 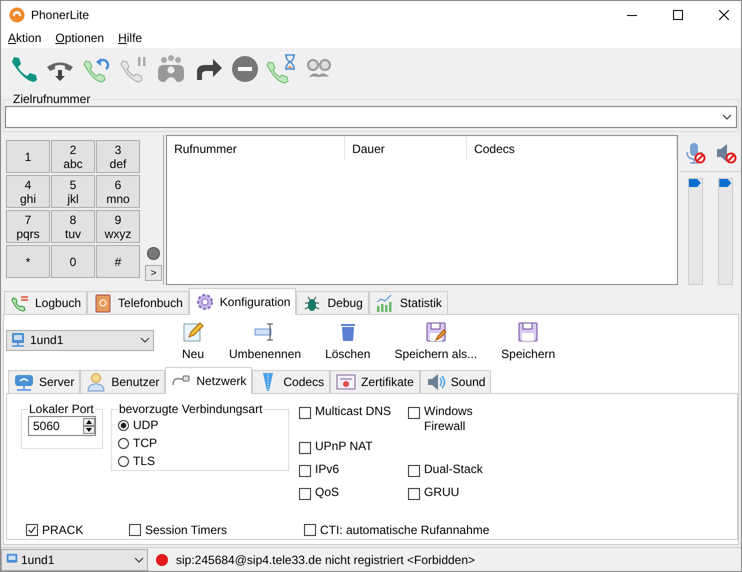 I want to click on keypad-key: 4 ghi, so click(x=28, y=191).